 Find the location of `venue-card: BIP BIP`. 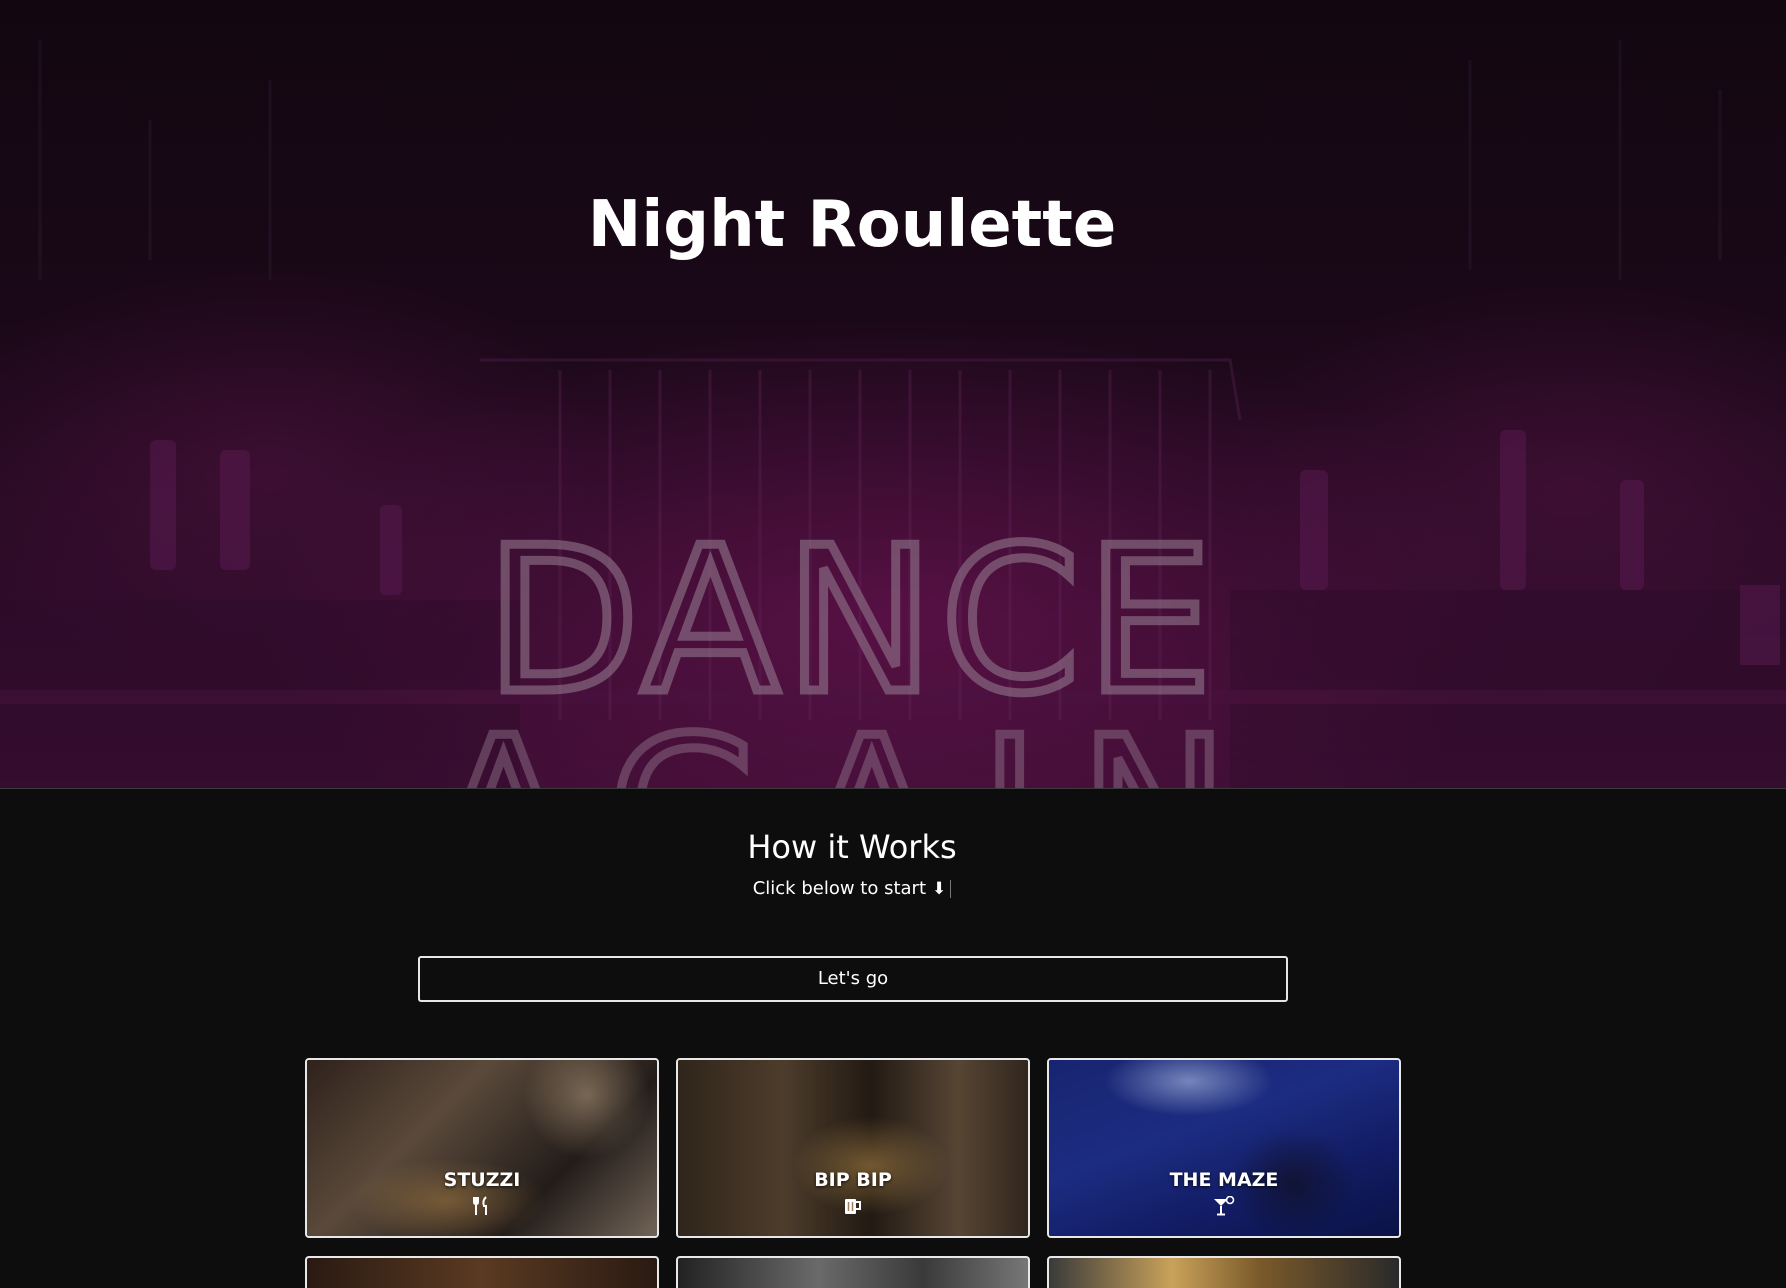

venue-card: BIP BIP is located at coordinates (853, 1148).